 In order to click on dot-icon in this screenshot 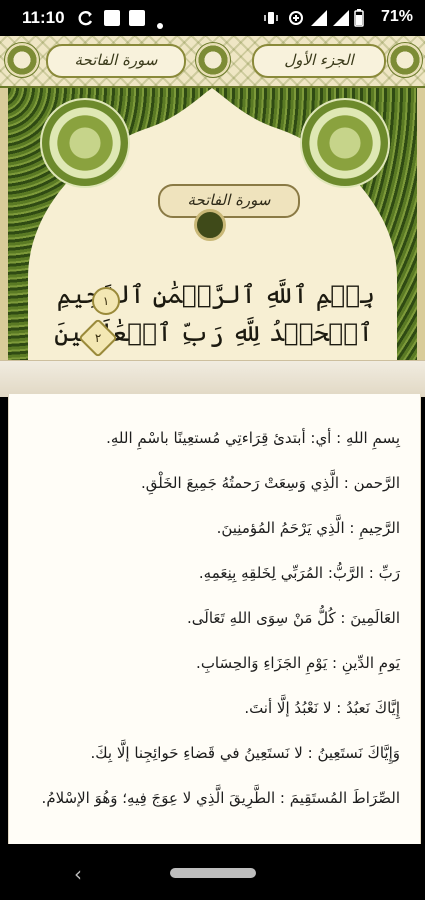, I will do `click(160, 23)`.